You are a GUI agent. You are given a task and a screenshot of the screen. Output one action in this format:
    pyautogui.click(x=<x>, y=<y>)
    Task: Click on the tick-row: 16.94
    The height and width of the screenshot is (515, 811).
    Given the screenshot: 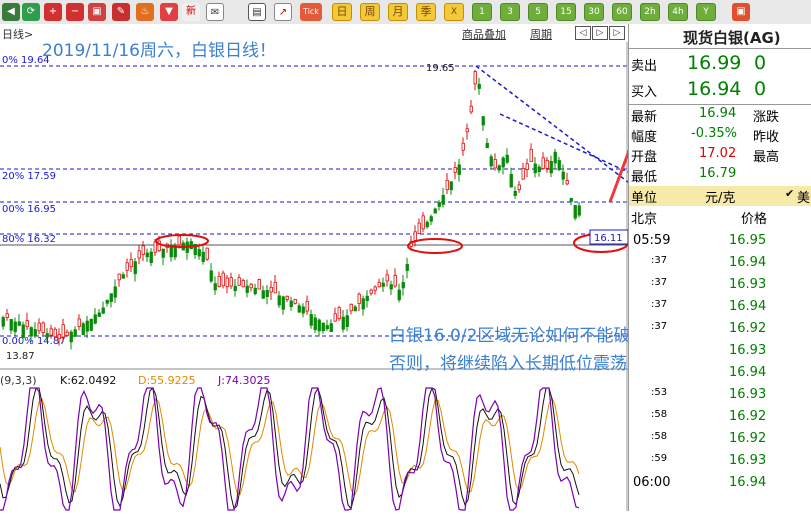 What is the action you would take?
    pyautogui.click(x=720, y=373)
    